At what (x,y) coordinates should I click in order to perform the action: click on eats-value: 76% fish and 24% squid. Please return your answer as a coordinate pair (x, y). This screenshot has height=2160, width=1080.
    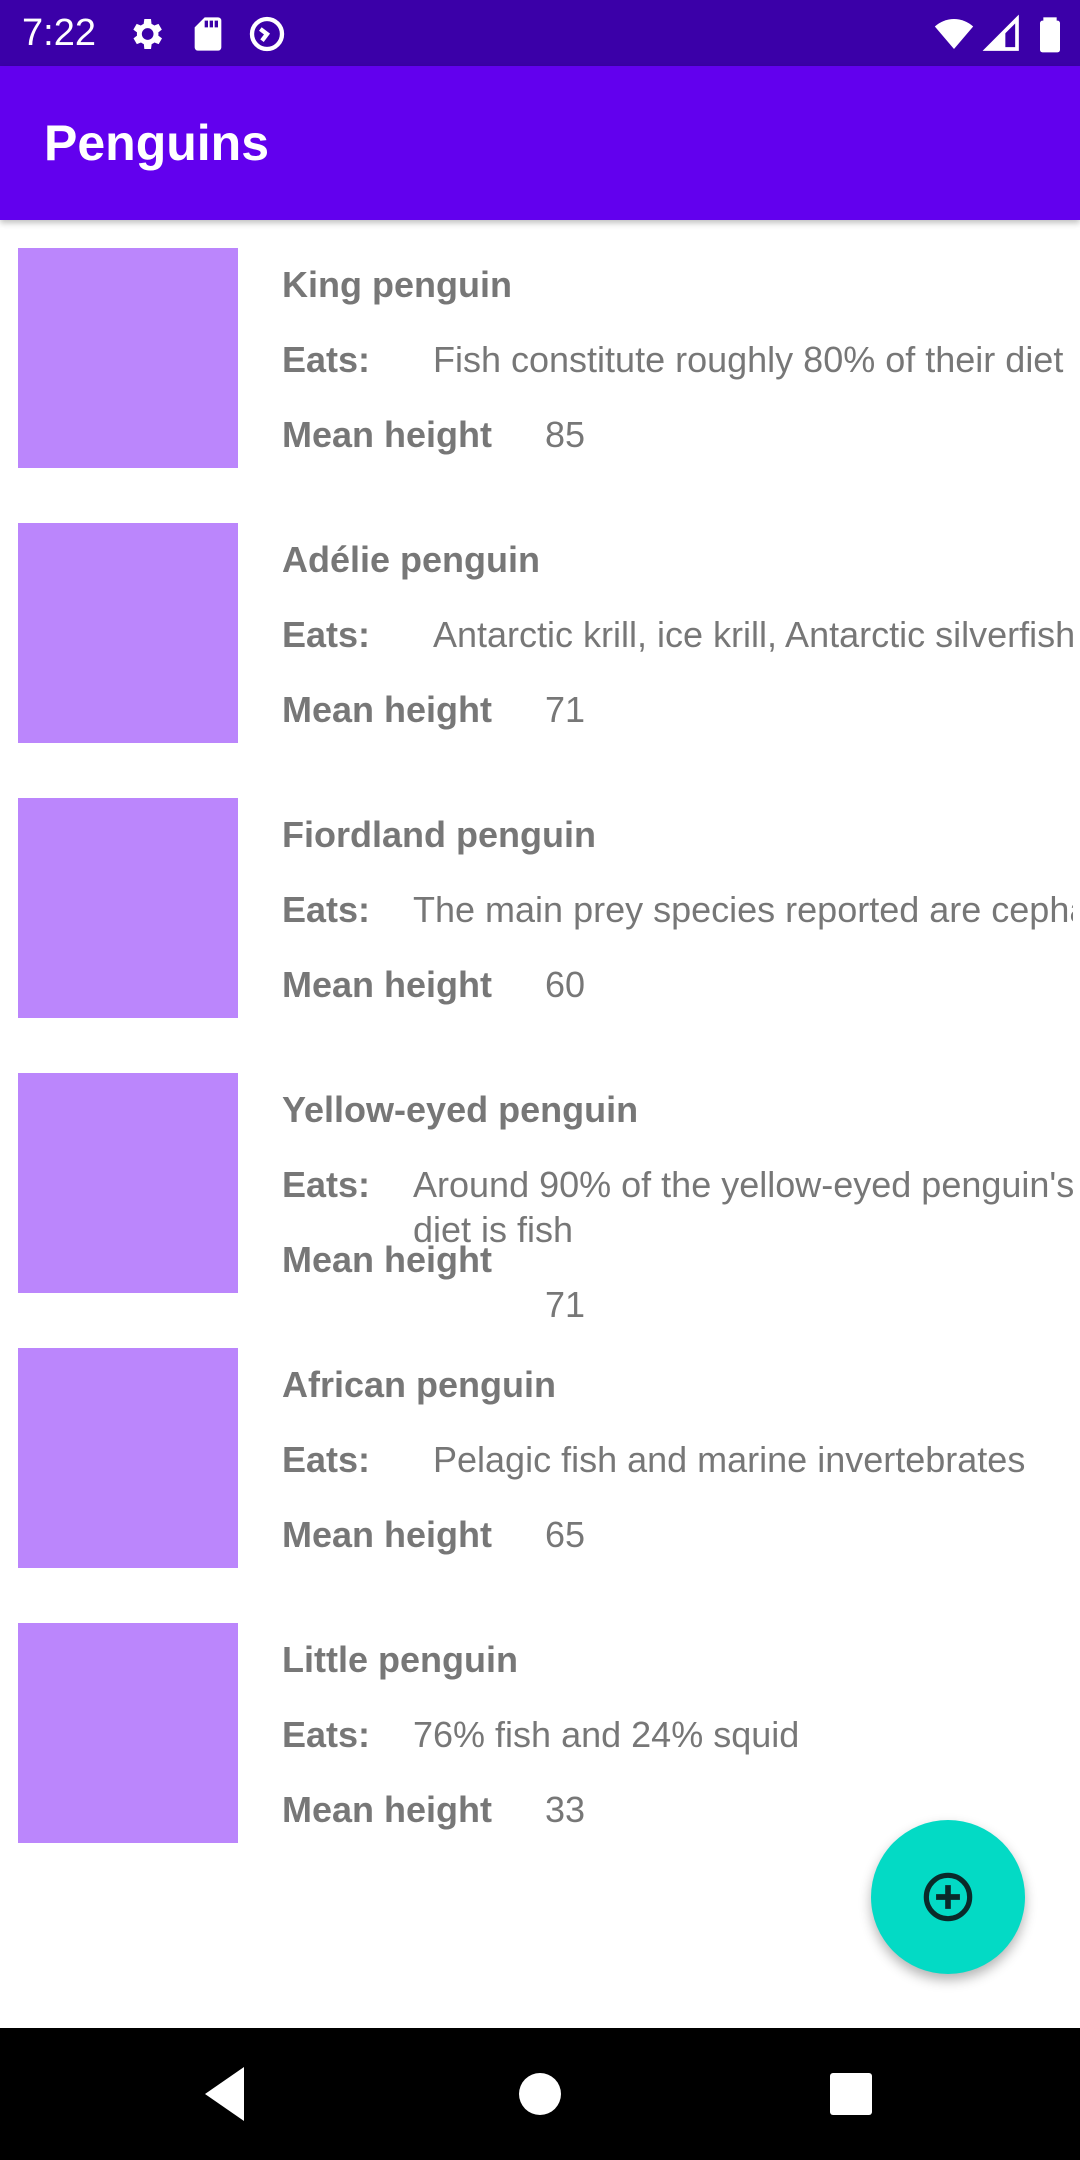
    Looking at the image, I should click on (606, 1734).